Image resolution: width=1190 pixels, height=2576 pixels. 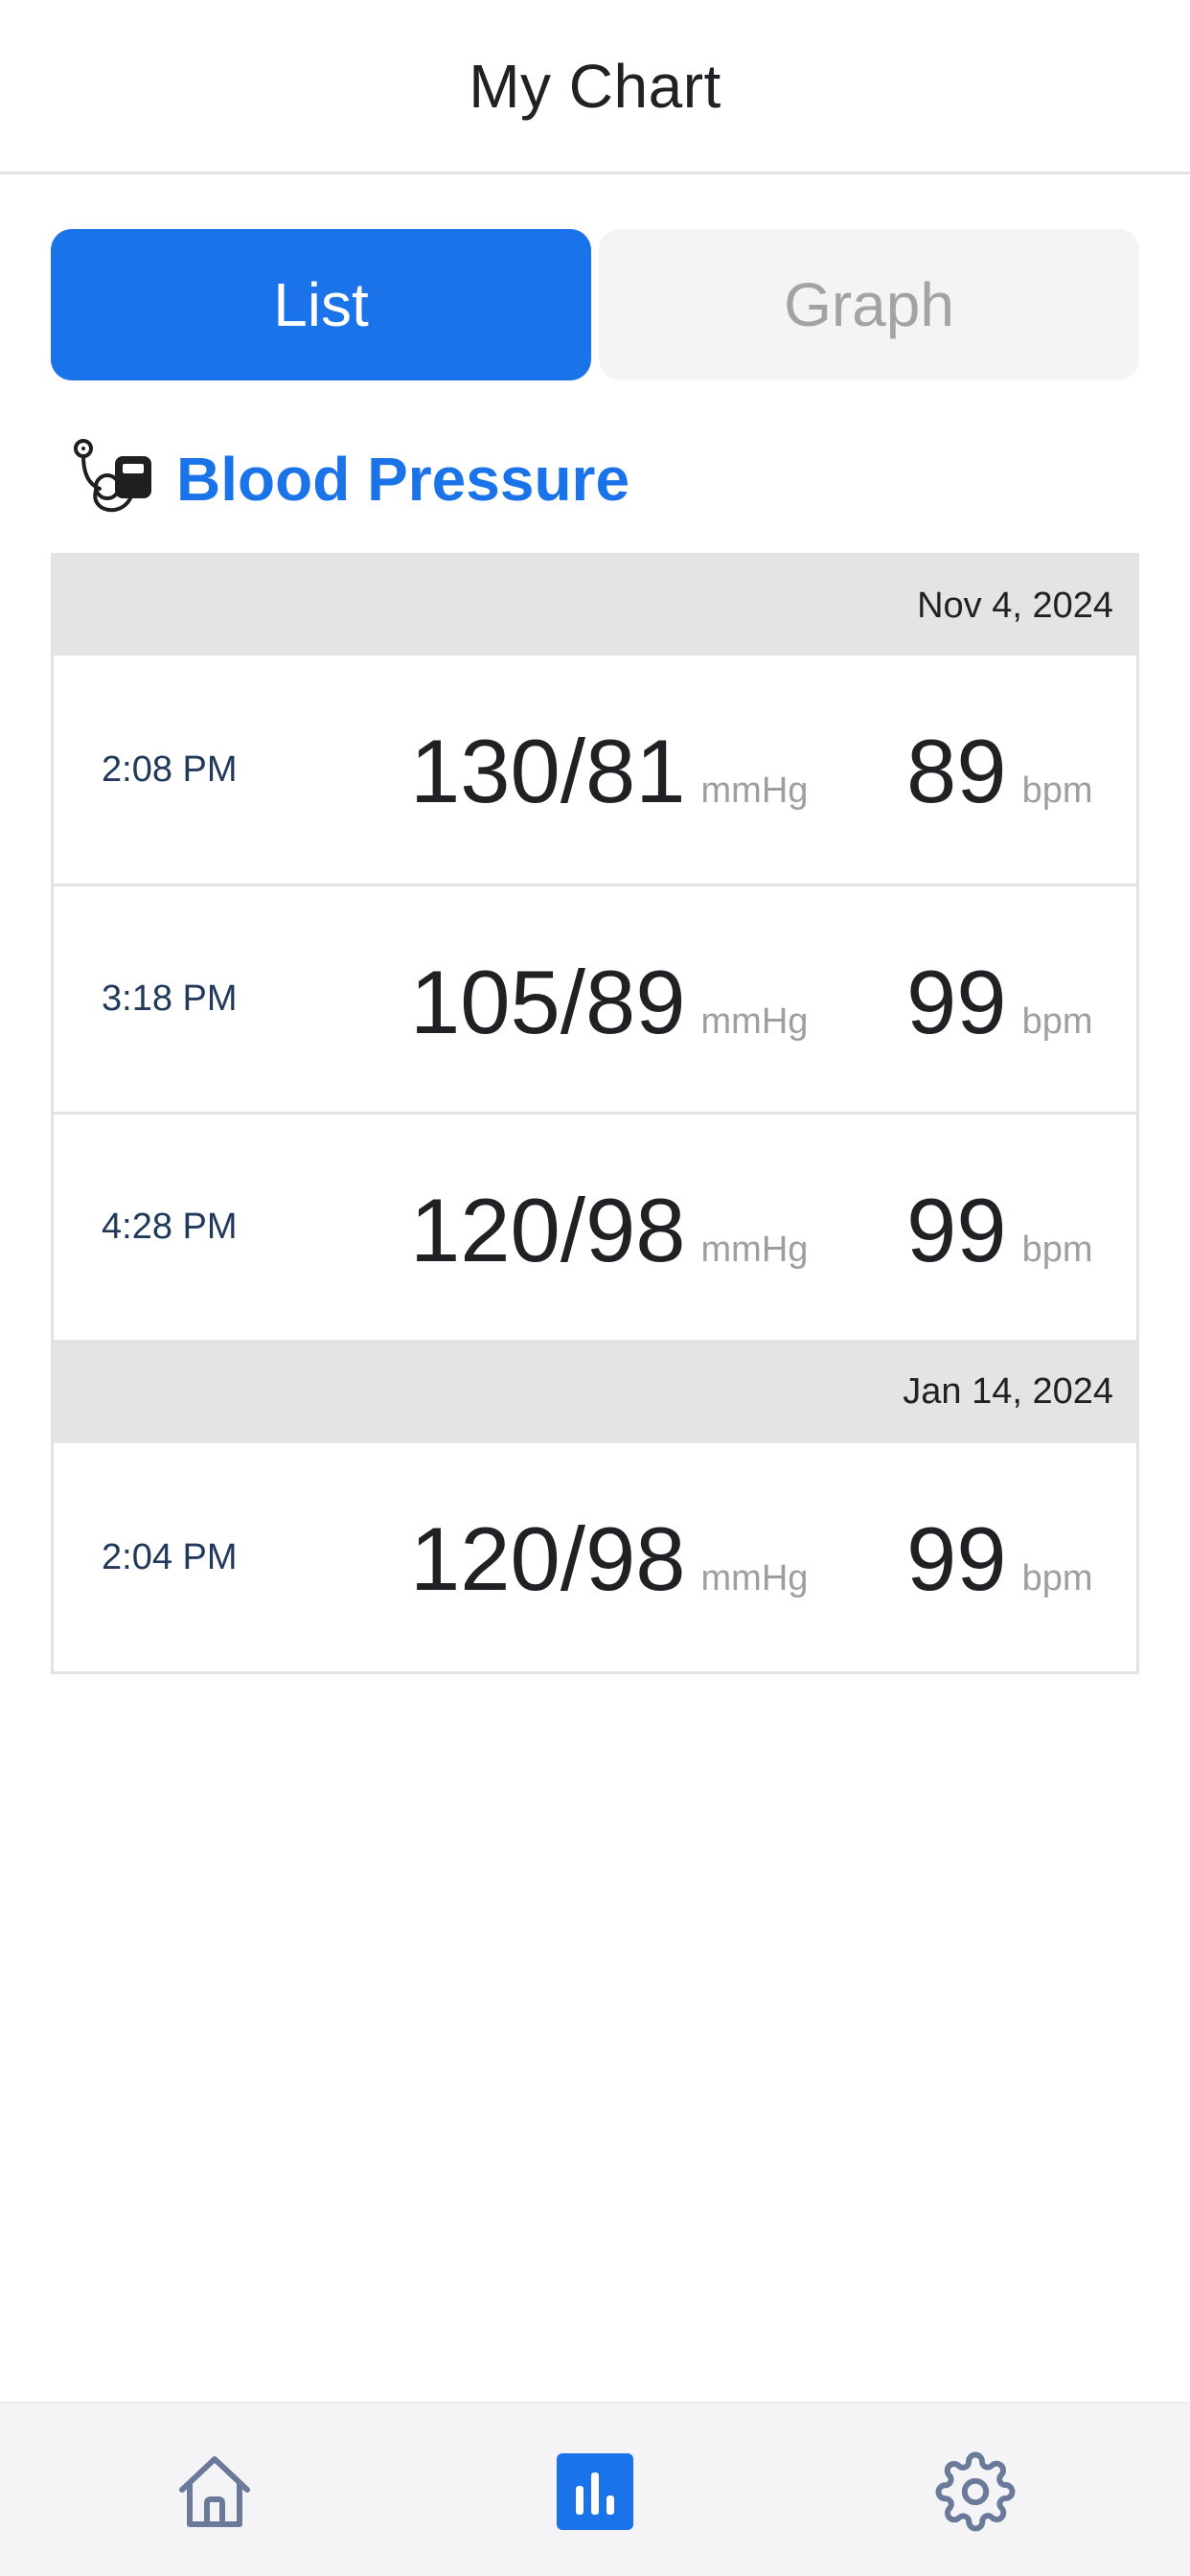 What do you see at coordinates (548, 1002) in the screenshot?
I see `bp-value: 105/89` at bounding box center [548, 1002].